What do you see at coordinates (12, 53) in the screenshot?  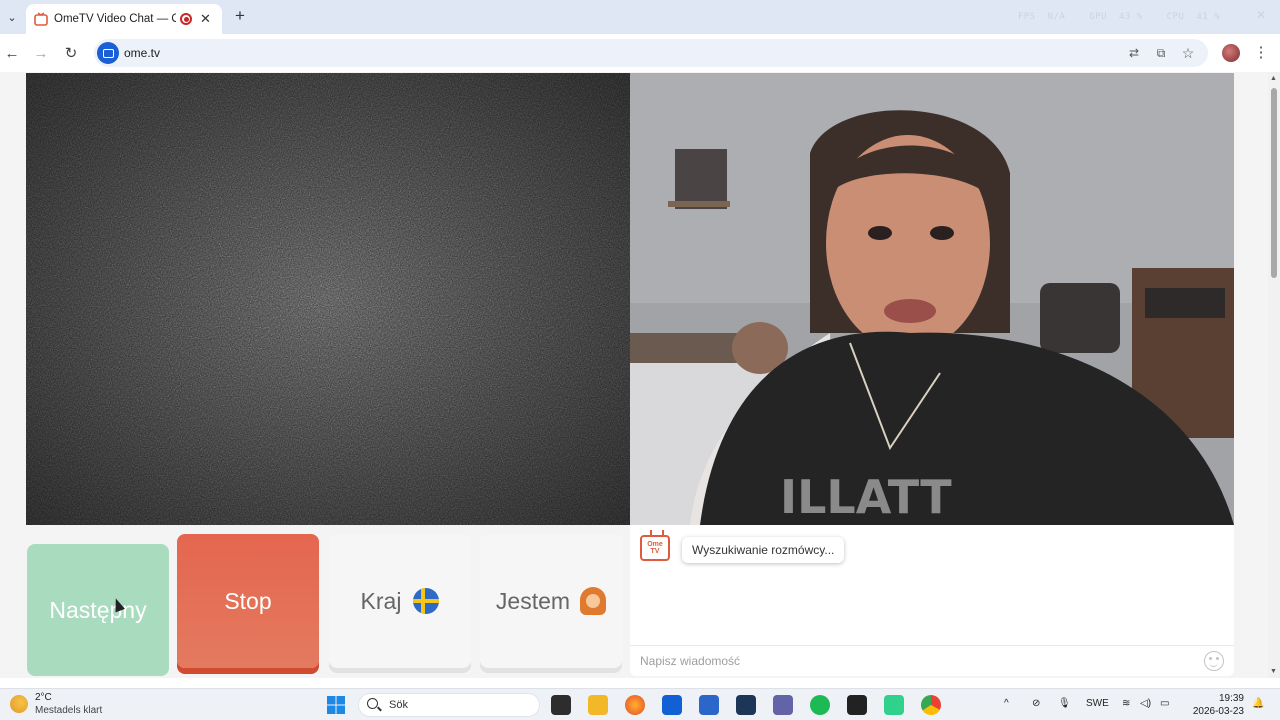 I see `back-icon: ←` at bounding box center [12, 53].